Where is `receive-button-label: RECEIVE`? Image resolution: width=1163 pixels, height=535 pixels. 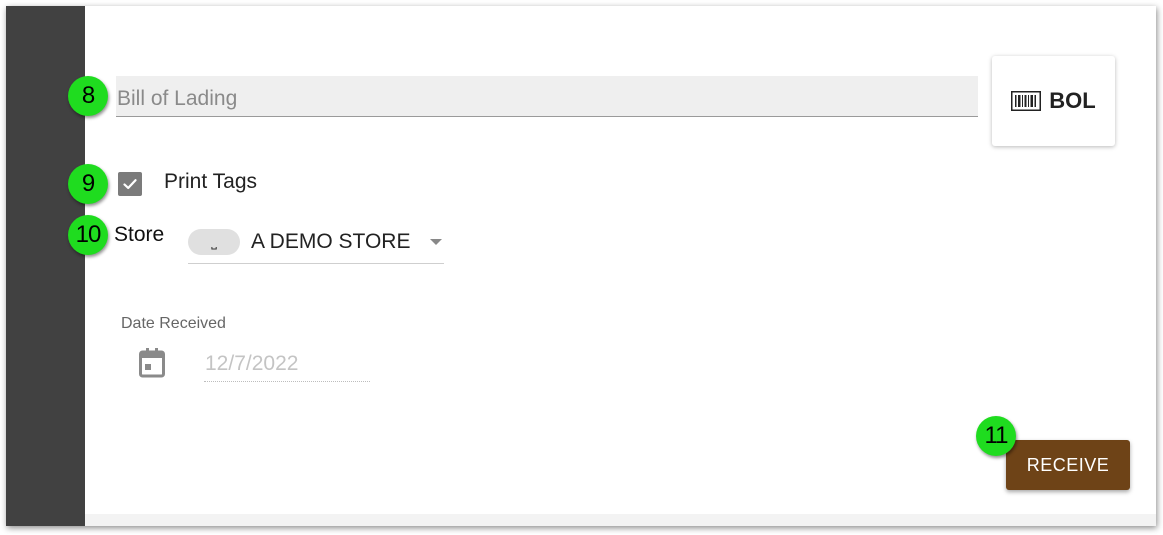
receive-button-label: RECEIVE is located at coordinates (1068, 464).